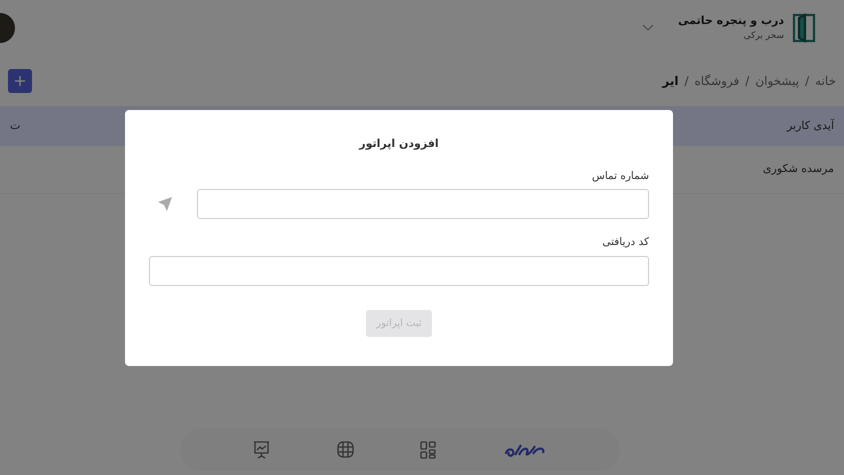 The width and height of the screenshot is (844, 475). Describe the element at coordinates (810, 126) in the screenshot. I see `column-header: آیدی کاربر` at that location.